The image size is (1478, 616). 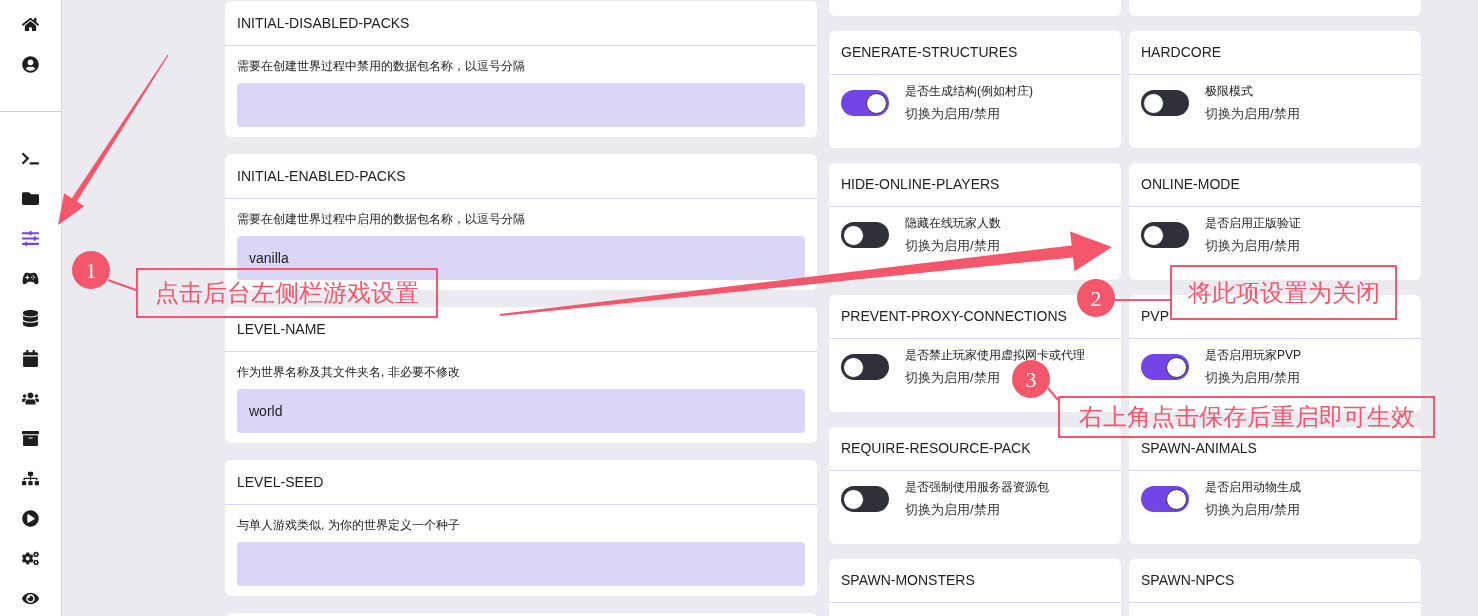 I want to click on folder-icon, so click(x=30, y=198).